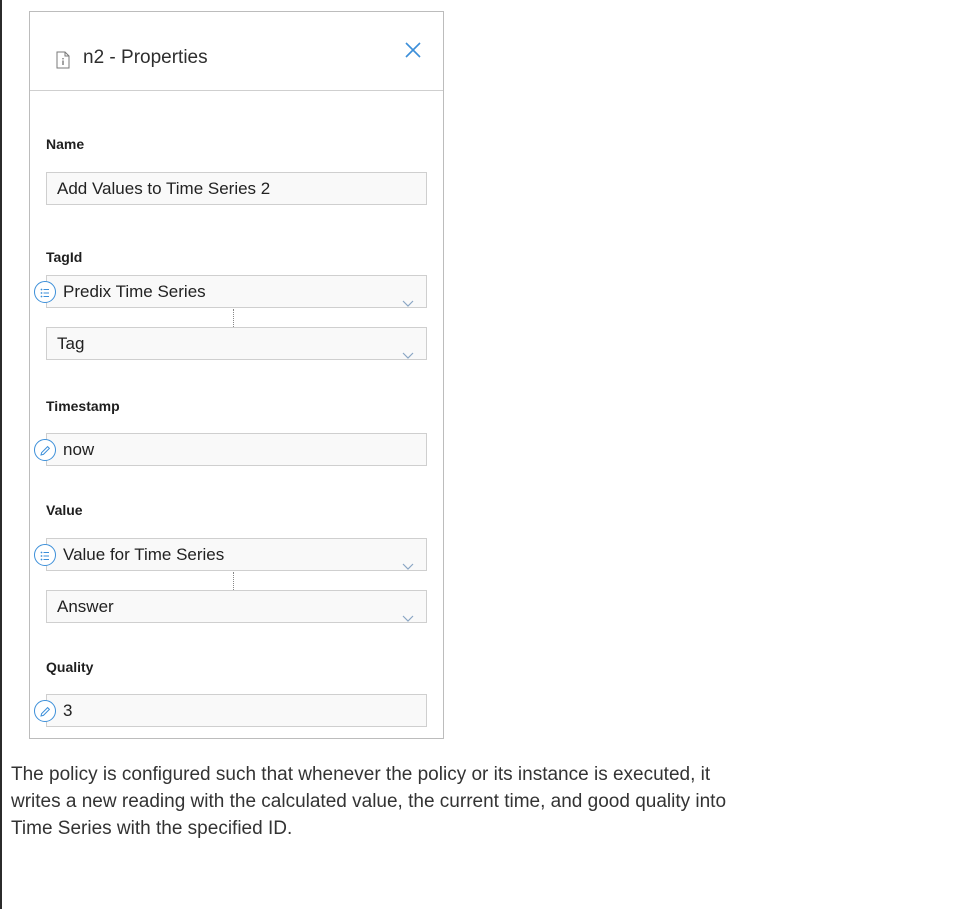 The width and height of the screenshot is (980, 909). I want to click on quality-input: 3, so click(230, 710).